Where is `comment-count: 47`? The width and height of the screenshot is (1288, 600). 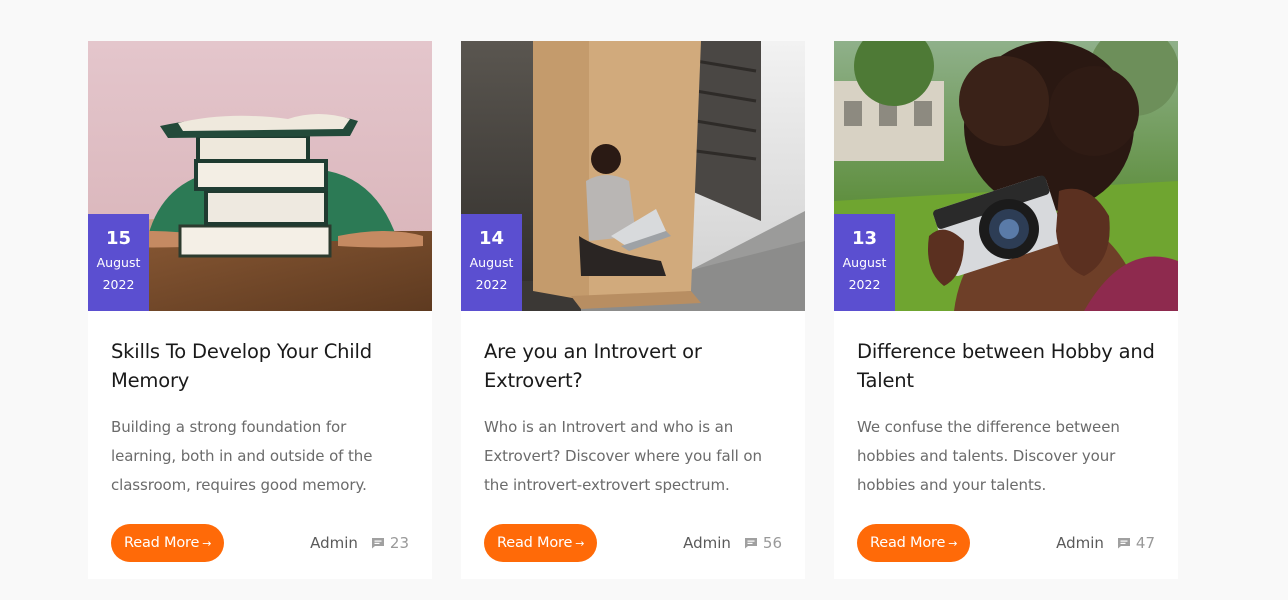
comment-count: 47 is located at coordinates (1145, 543).